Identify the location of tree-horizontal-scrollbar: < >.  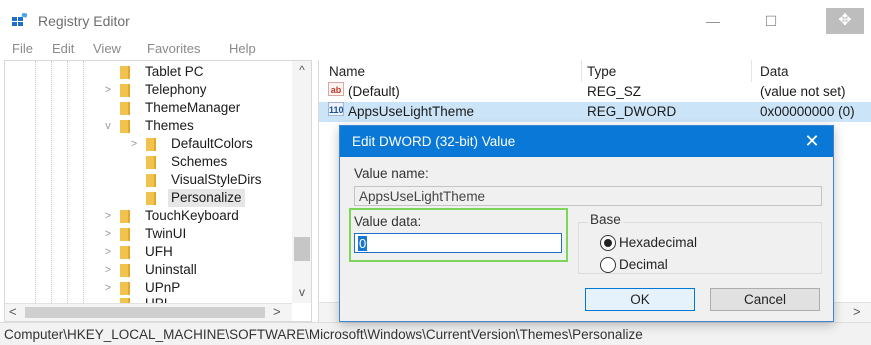
(148, 312).